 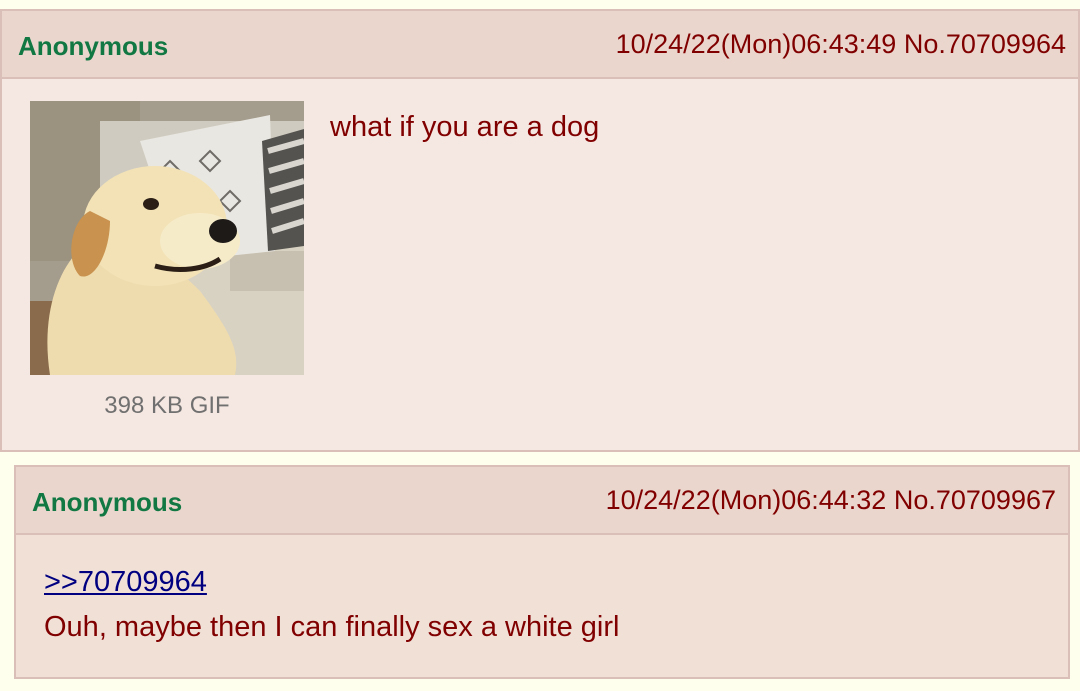 I want to click on post-number: No.70709964, so click(x=985, y=44).